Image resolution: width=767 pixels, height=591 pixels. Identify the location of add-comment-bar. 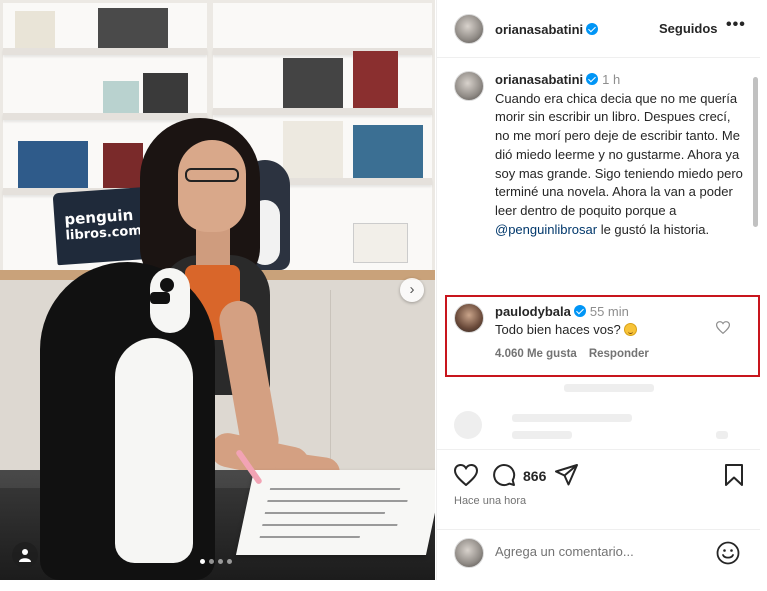
(598, 554).